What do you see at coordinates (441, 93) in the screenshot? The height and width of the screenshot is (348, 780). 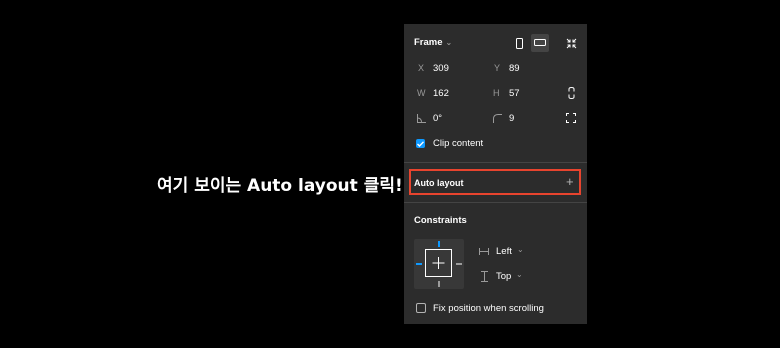 I see `w-value: 162` at bounding box center [441, 93].